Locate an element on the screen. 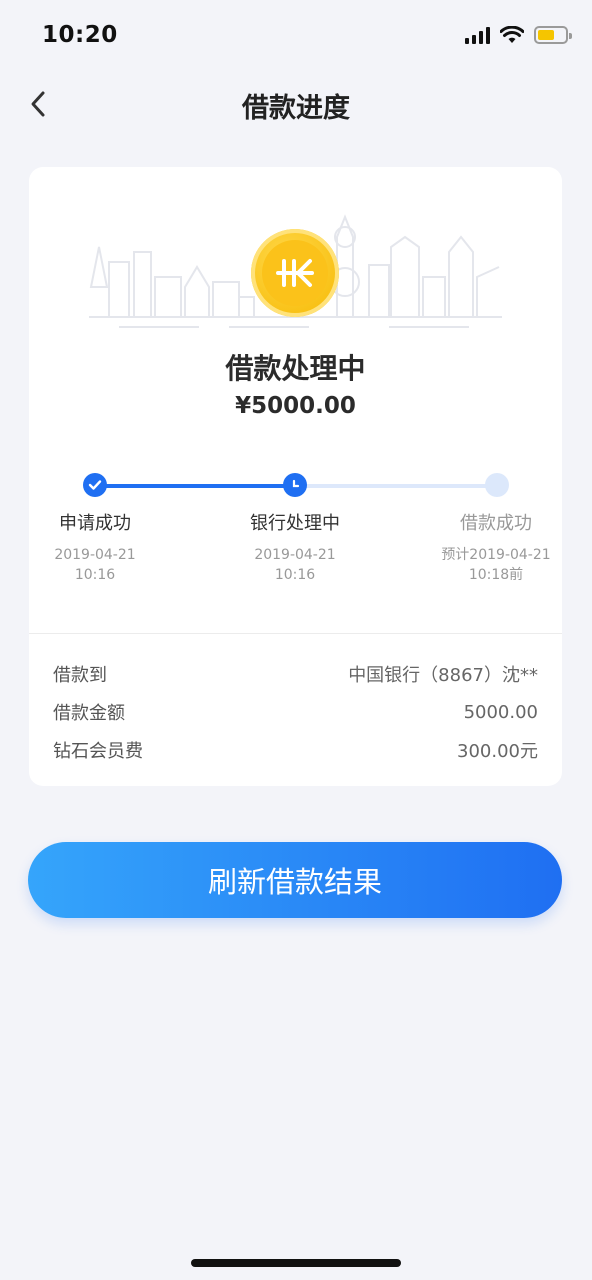 The image size is (592, 1280). step-bank-processing: 银行处理中 2019-04-21 10:16 is located at coordinates (295, 548).